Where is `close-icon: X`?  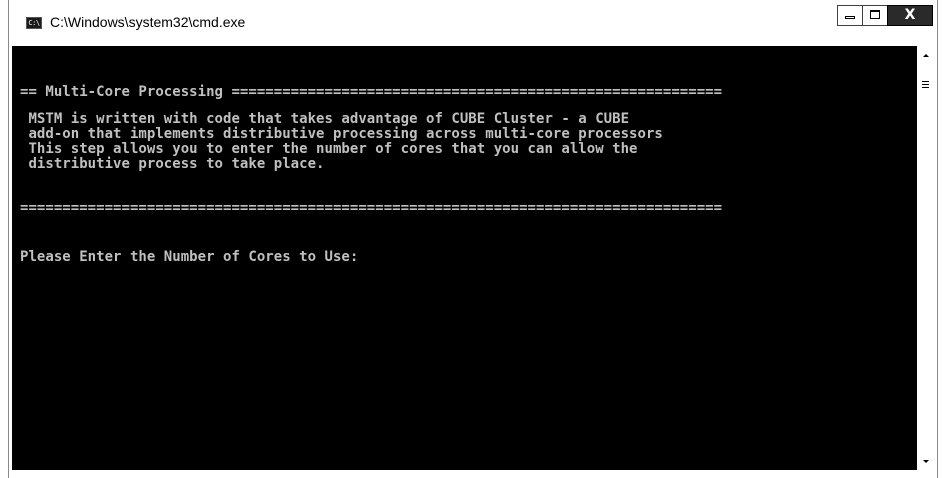
close-icon: X is located at coordinates (910, 15).